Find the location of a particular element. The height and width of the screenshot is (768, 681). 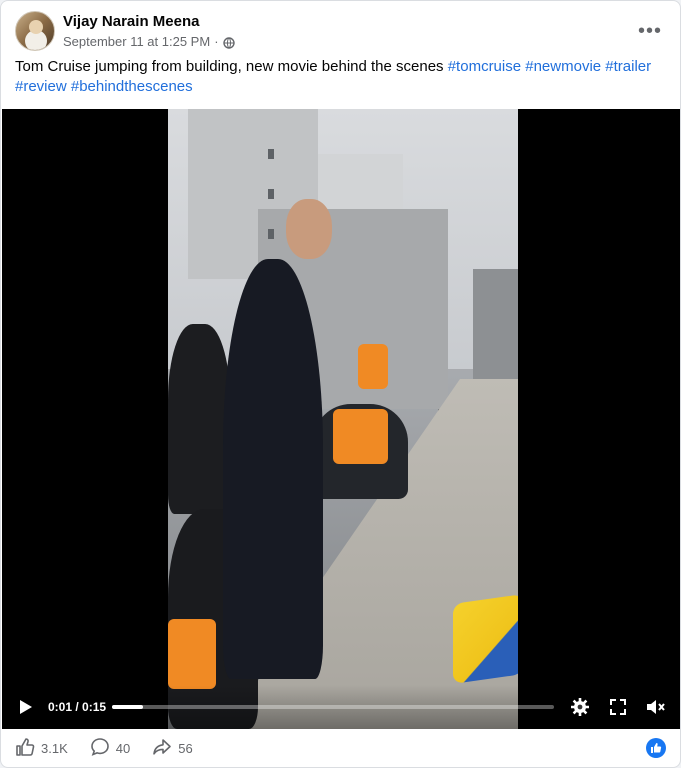

mute-icon is located at coordinates (656, 707).